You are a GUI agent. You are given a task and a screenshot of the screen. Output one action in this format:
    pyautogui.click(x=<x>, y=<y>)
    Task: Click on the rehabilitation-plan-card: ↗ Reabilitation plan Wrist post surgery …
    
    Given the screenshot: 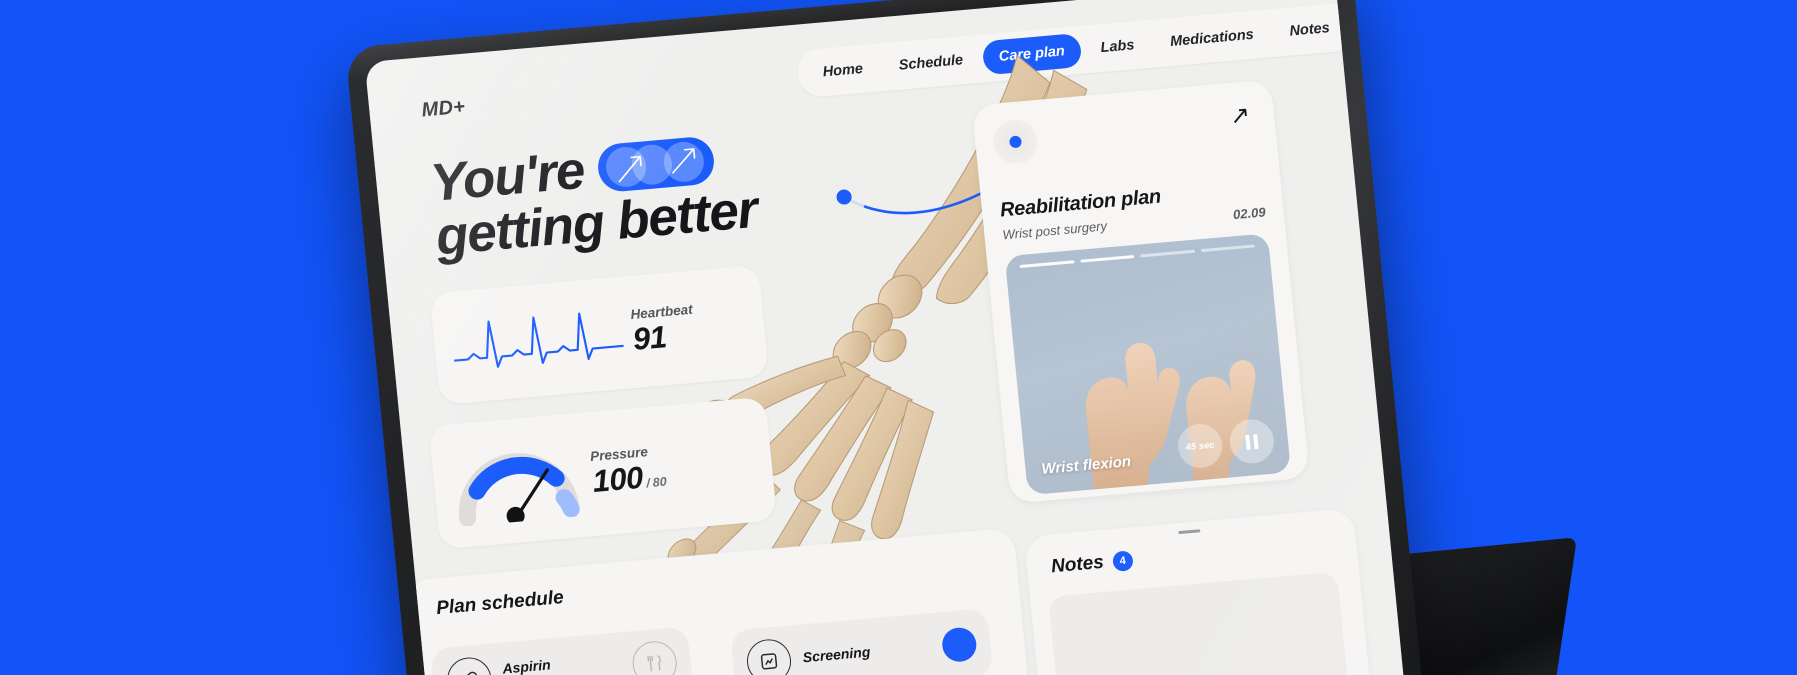 What is the action you would take?
    pyautogui.click(x=1140, y=291)
    